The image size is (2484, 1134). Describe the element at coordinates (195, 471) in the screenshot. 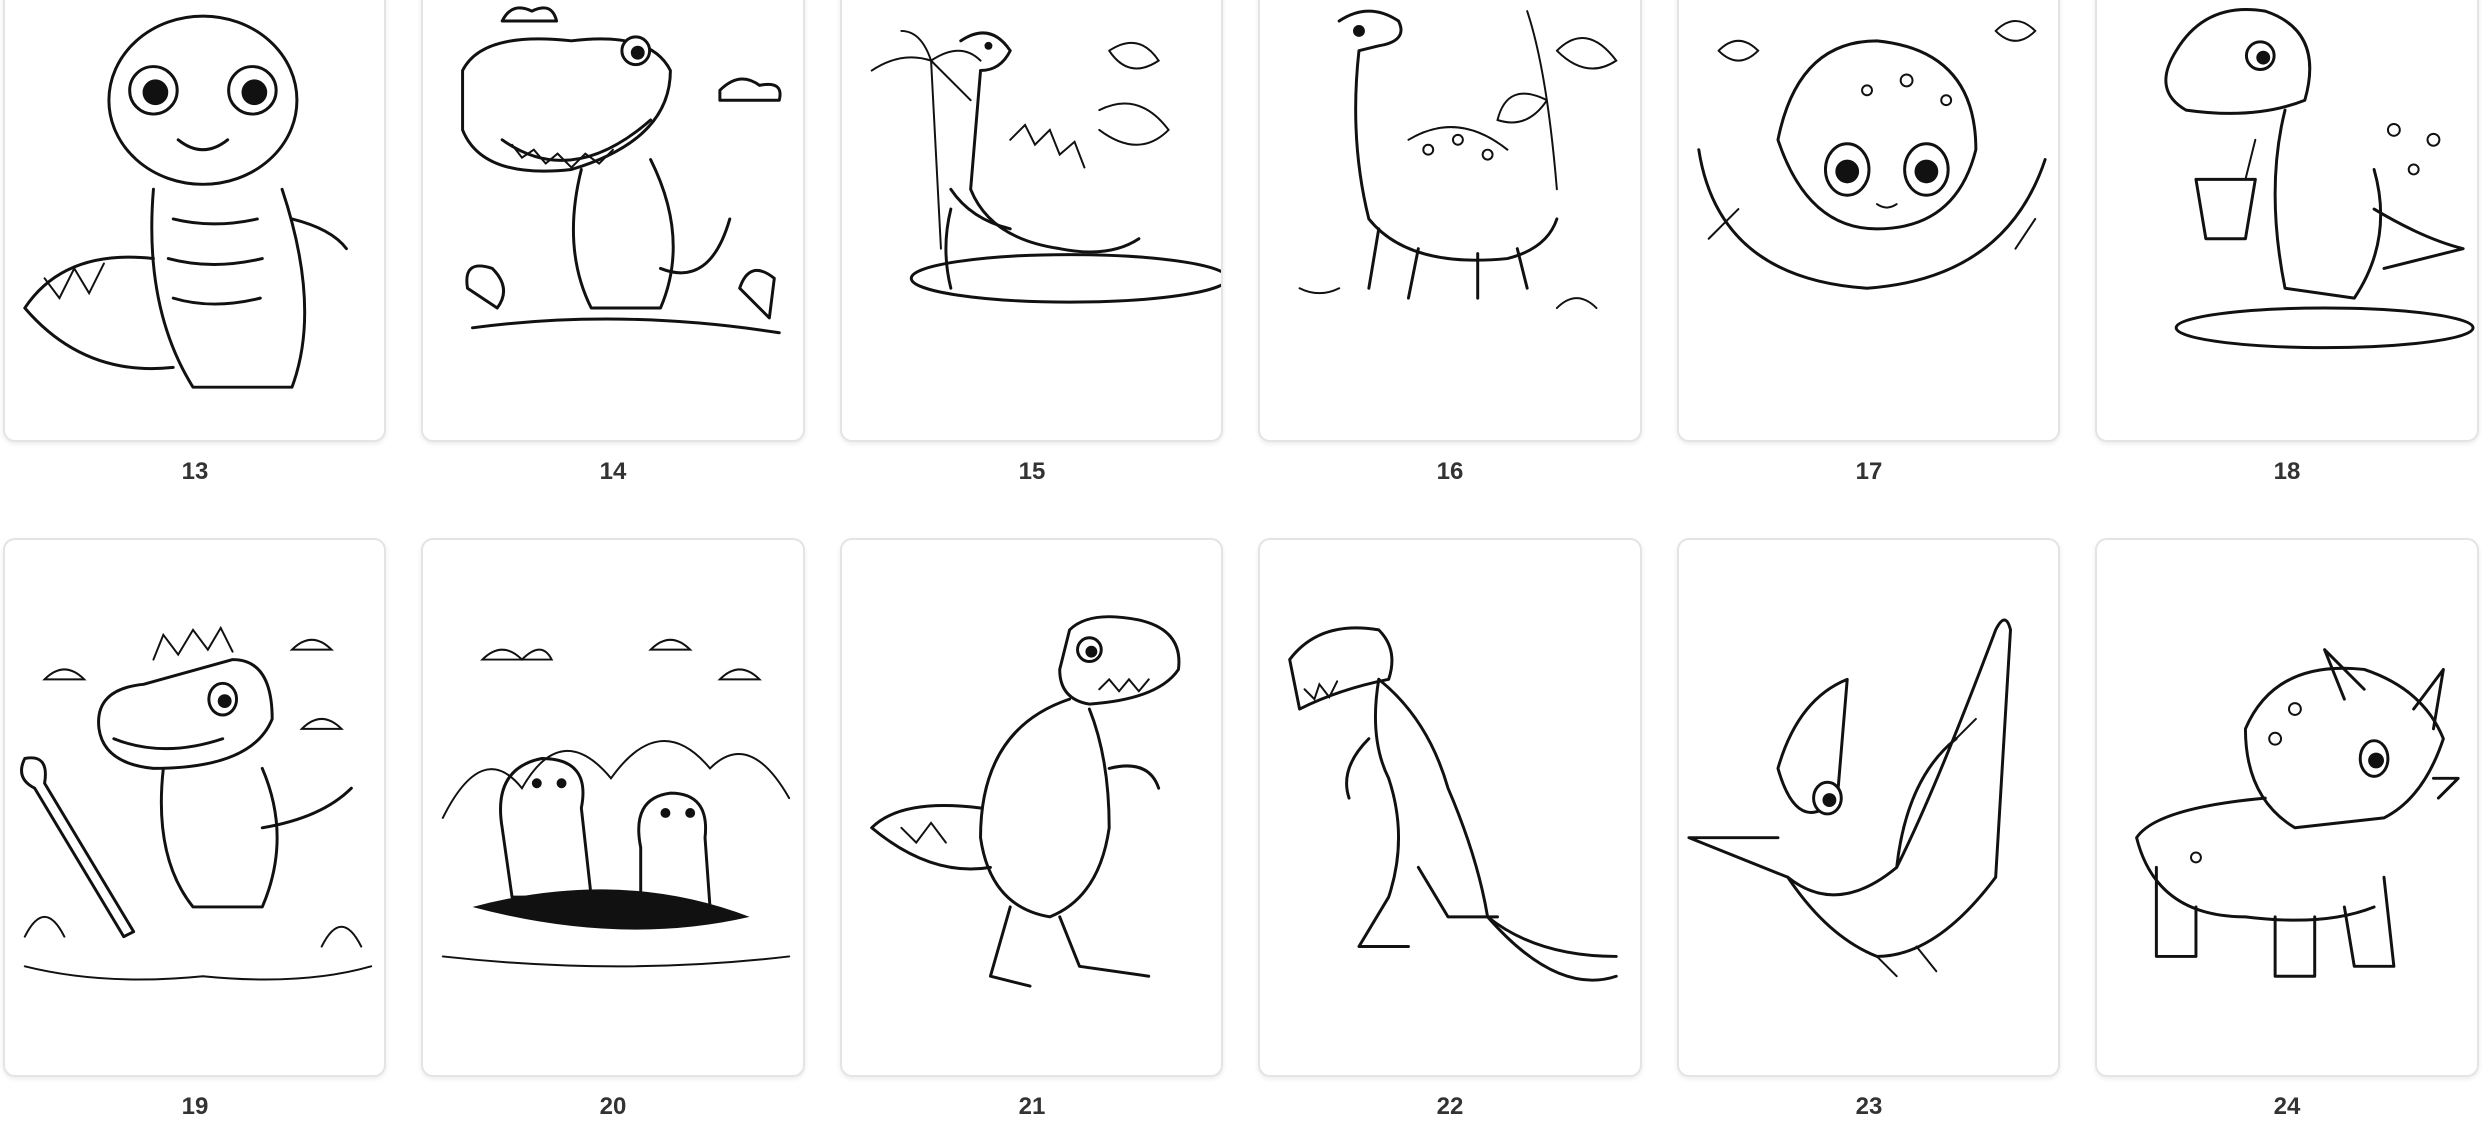

I see `page-number-label: 13` at that location.